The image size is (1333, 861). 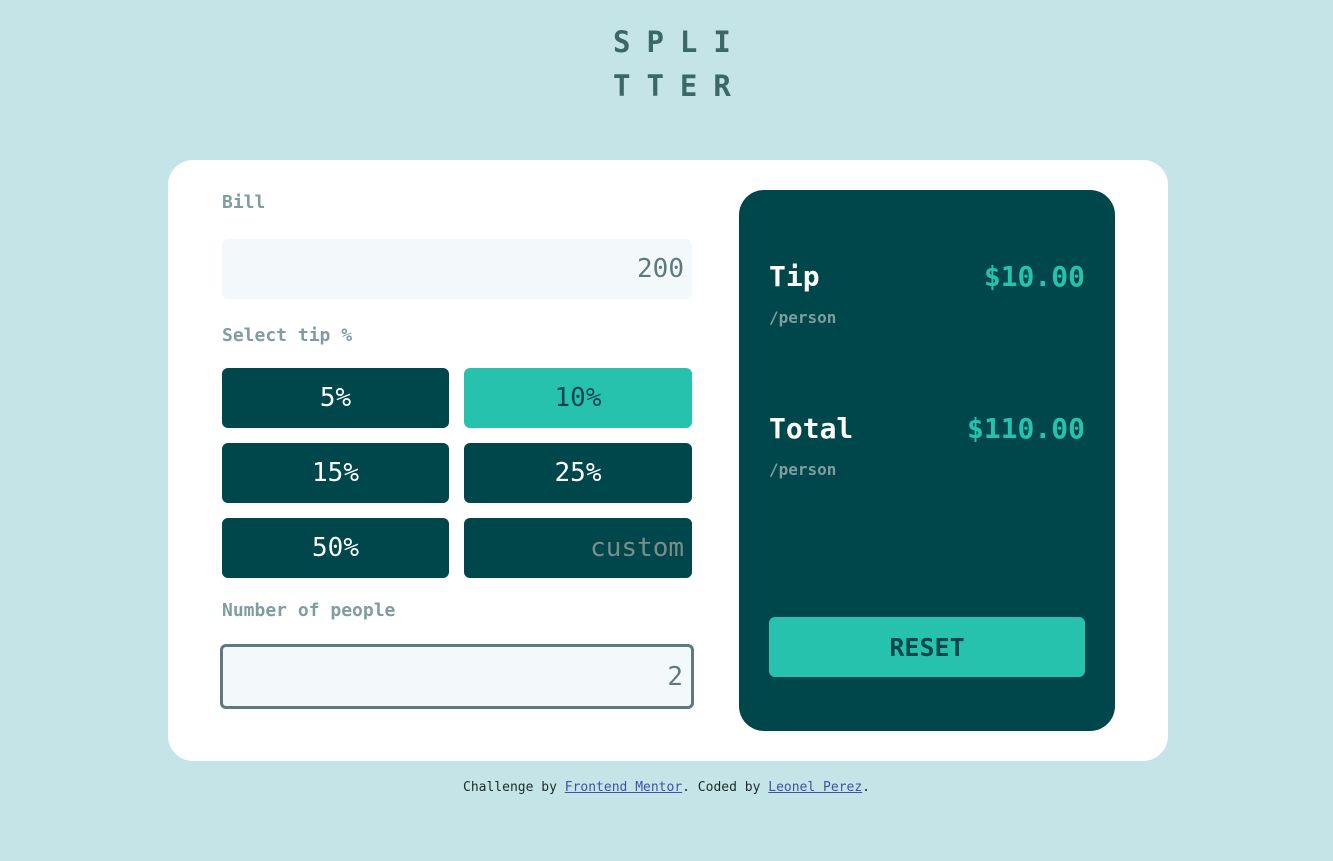 I want to click on footer-suffix: ., so click(x=866, y=787).